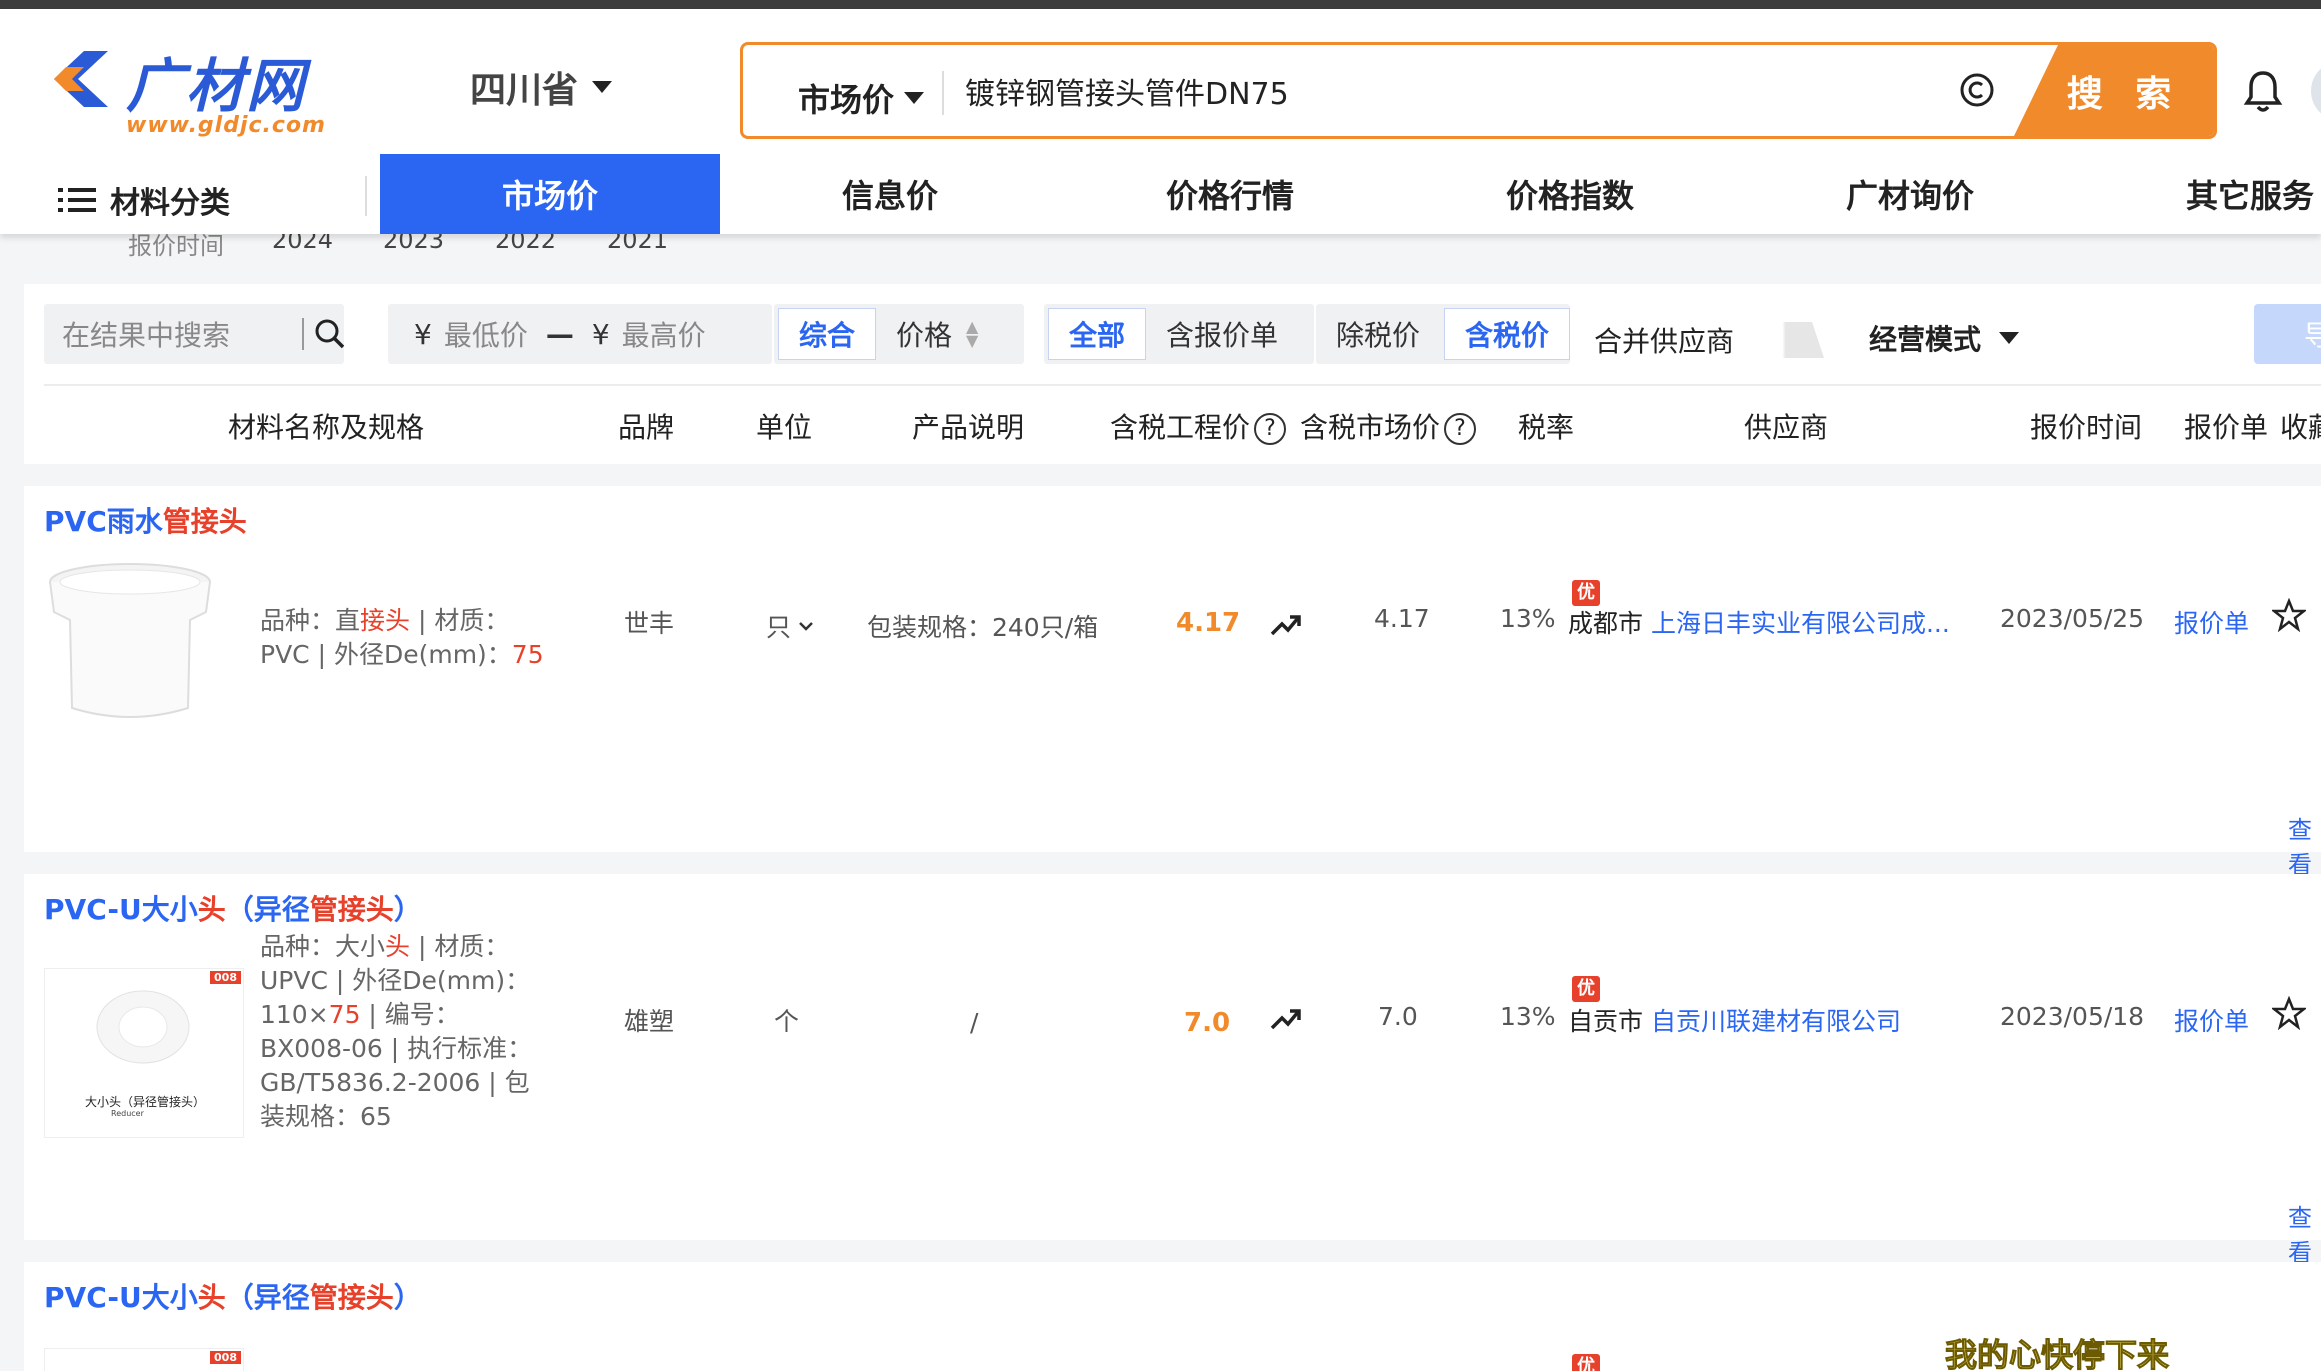  I want to click on supplier-cell: 自贡市 自贡川联建材有限公司, so click(1734, 1020).